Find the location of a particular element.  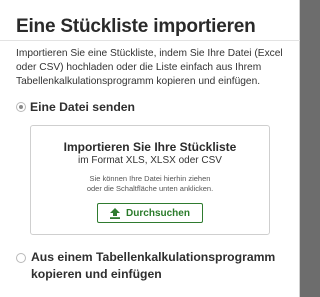

upload-hint-line2: oder die Schaltfläche unten anklicken. is located at coordinates (150, 188).